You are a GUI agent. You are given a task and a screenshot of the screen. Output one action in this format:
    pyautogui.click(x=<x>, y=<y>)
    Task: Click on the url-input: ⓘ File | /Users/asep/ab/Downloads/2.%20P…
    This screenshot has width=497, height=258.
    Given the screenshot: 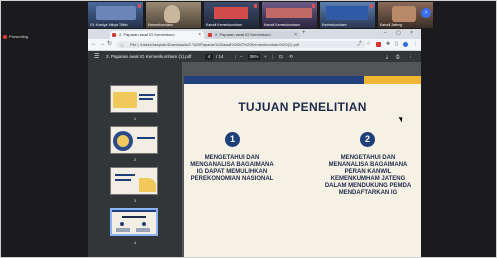 What is the action you would take?
    pyautogui.click(x=241, y=44)
    